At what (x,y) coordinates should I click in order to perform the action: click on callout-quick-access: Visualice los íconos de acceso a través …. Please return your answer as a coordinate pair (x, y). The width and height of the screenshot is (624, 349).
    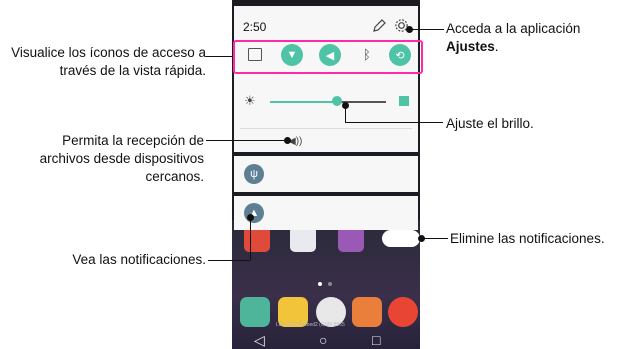
    Looking at the image, I should click on (108, 61).